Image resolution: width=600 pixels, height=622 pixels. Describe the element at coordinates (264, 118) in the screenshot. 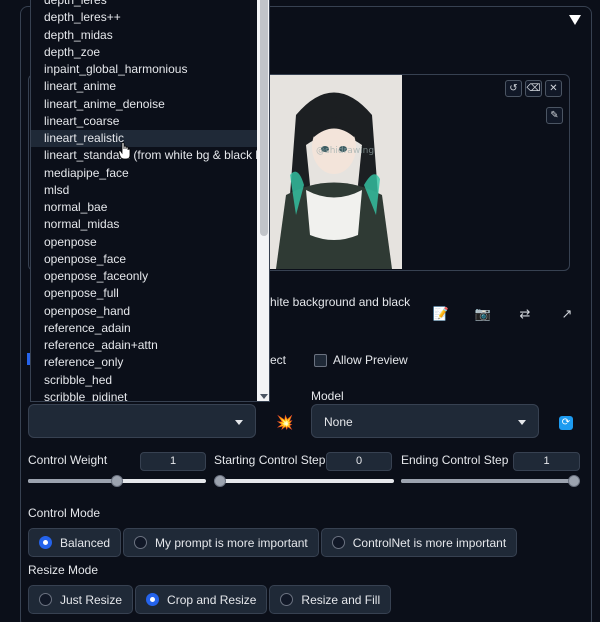

I see `scrollbar-thumb` at that location.